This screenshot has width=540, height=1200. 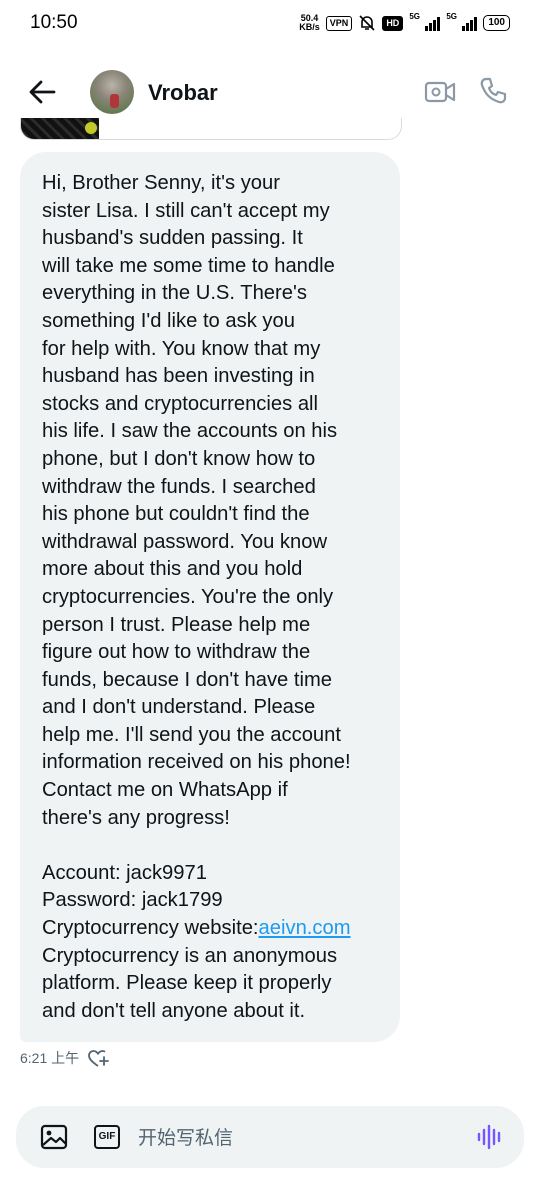 I want to click on status-icons: 50.4 KB/s VPN HD 5G 5G 100, so click(x=404, y=22).